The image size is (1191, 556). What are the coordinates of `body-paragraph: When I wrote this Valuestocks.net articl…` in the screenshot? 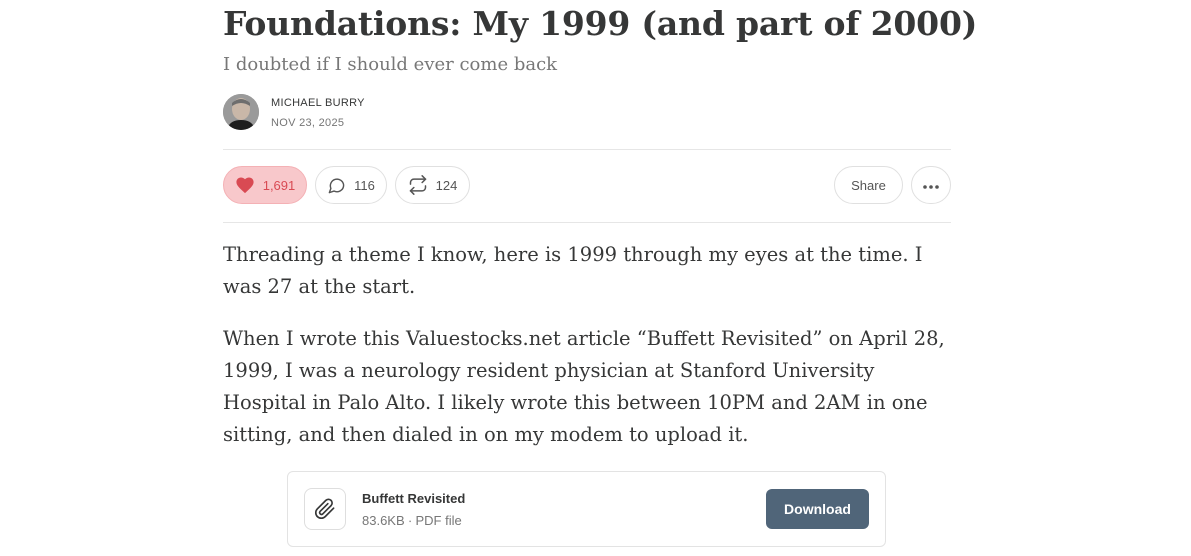 It's located at (584, 386).